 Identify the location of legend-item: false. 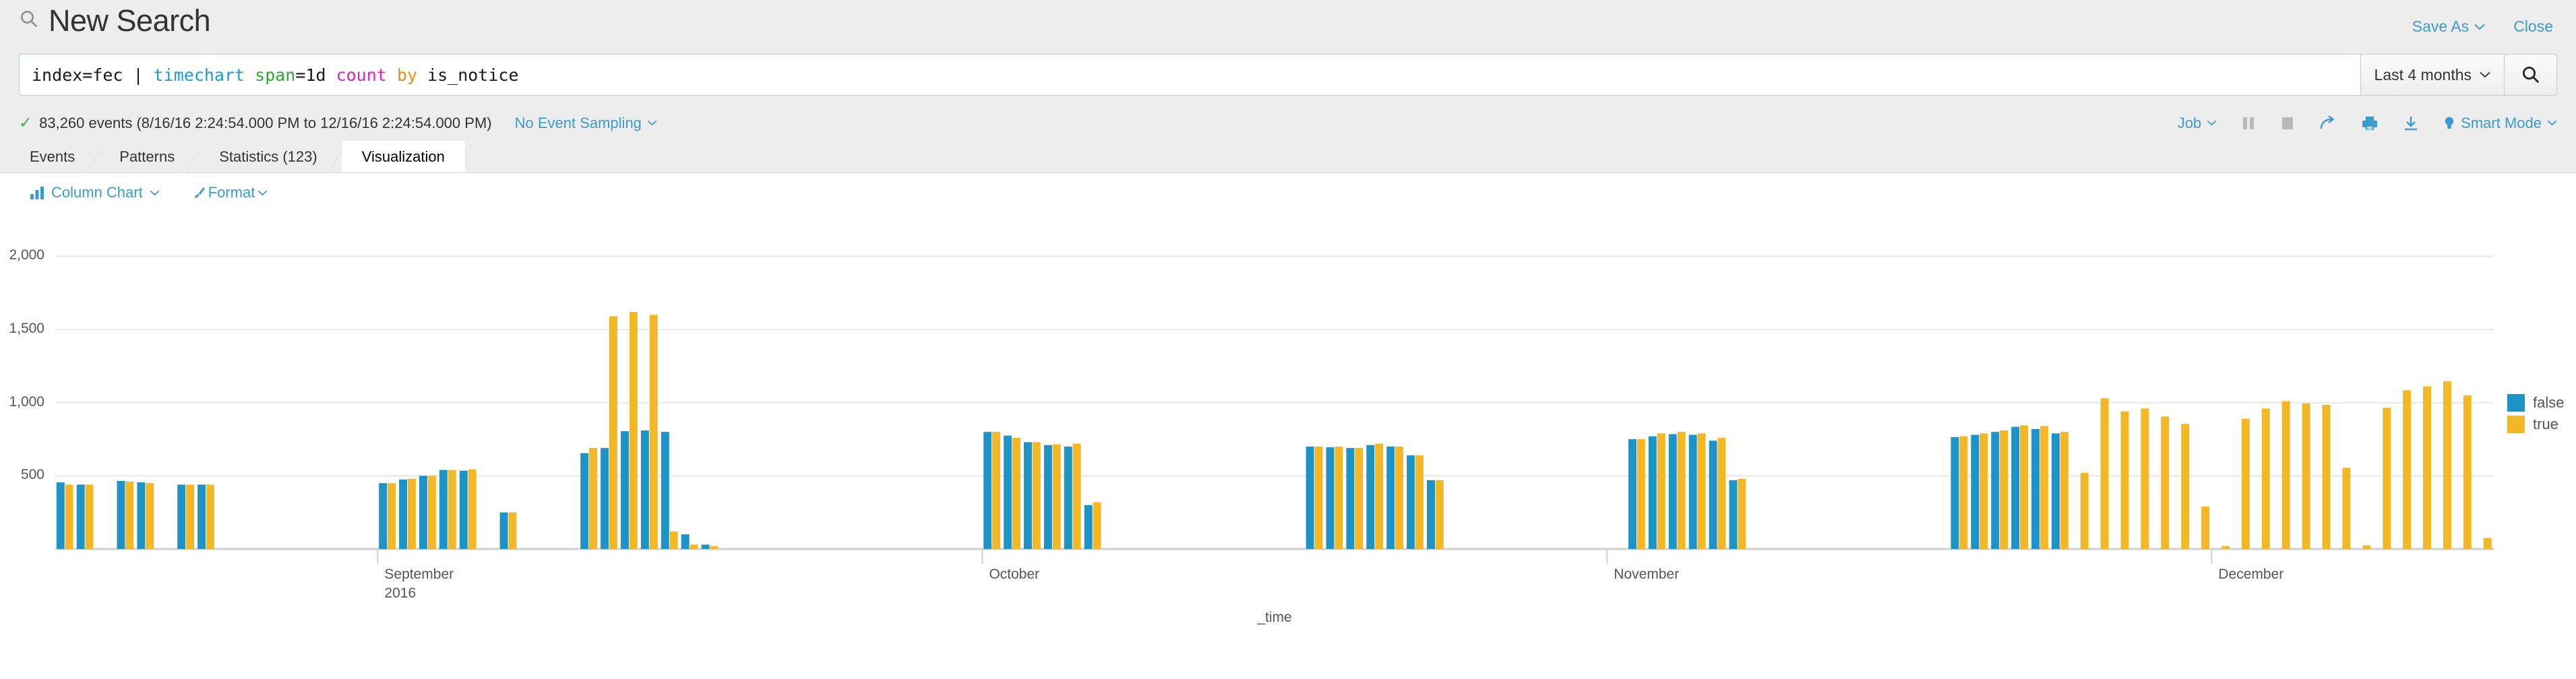
(2535, 403).